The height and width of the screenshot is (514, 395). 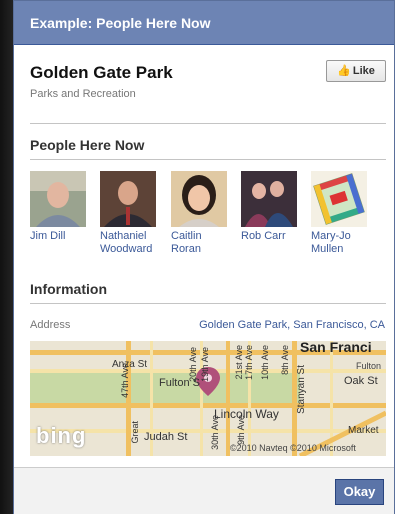 I want to click on person-nathaniel-woodward: Nathaniel Woodward, so click(x=132, y=213).